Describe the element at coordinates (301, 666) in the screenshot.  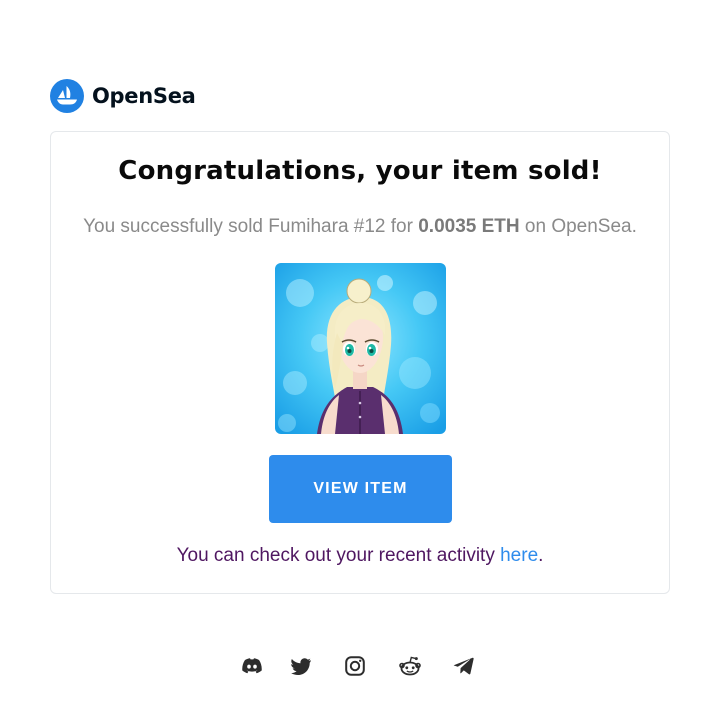
I see `twitter-icon` at that location.